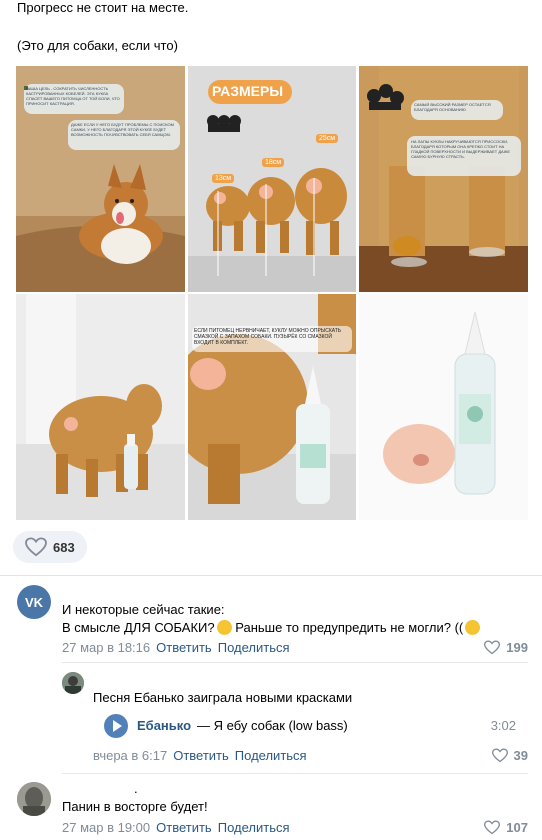  Describe the element at coordinates (271, 755) in the screenshot. I see `comment2-share-link: Поделиться` at that location.